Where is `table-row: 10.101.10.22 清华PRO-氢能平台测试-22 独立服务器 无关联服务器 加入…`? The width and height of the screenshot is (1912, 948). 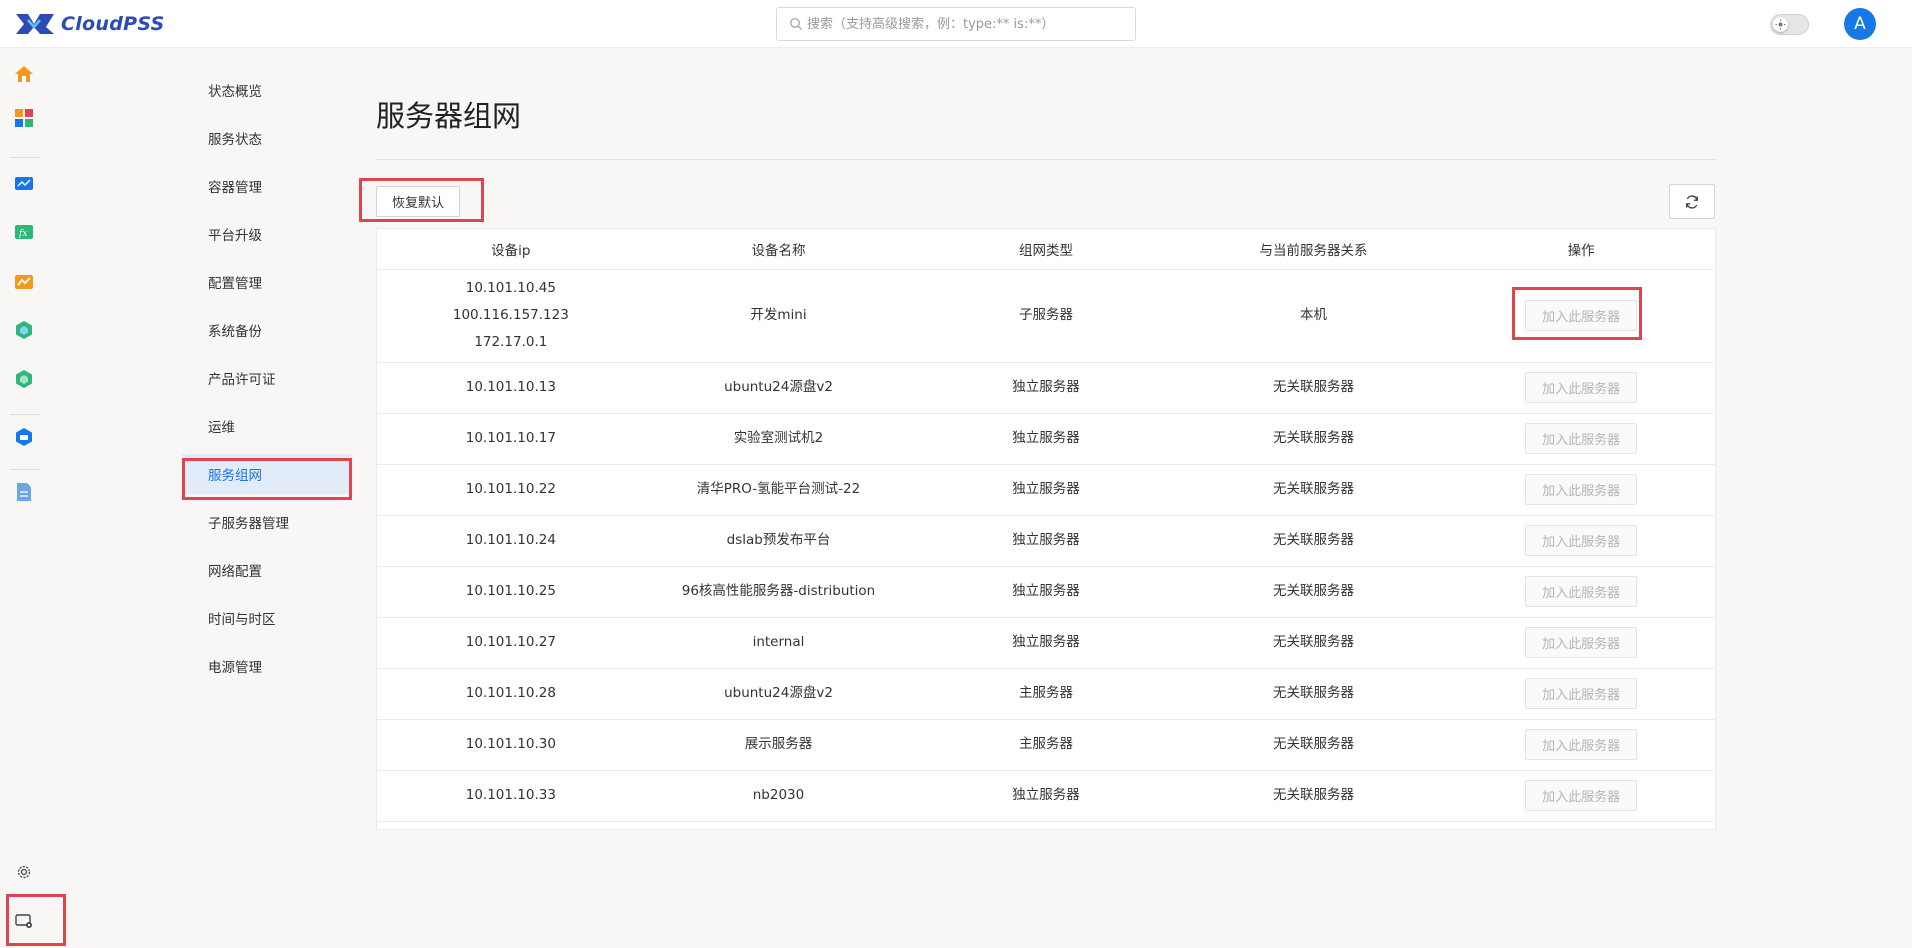 table-row: 10.101.10.22 清华PRO-氢能平台测试-22 独立服务器 无关联服务器 加入… is located at coordinates (1046, 490).